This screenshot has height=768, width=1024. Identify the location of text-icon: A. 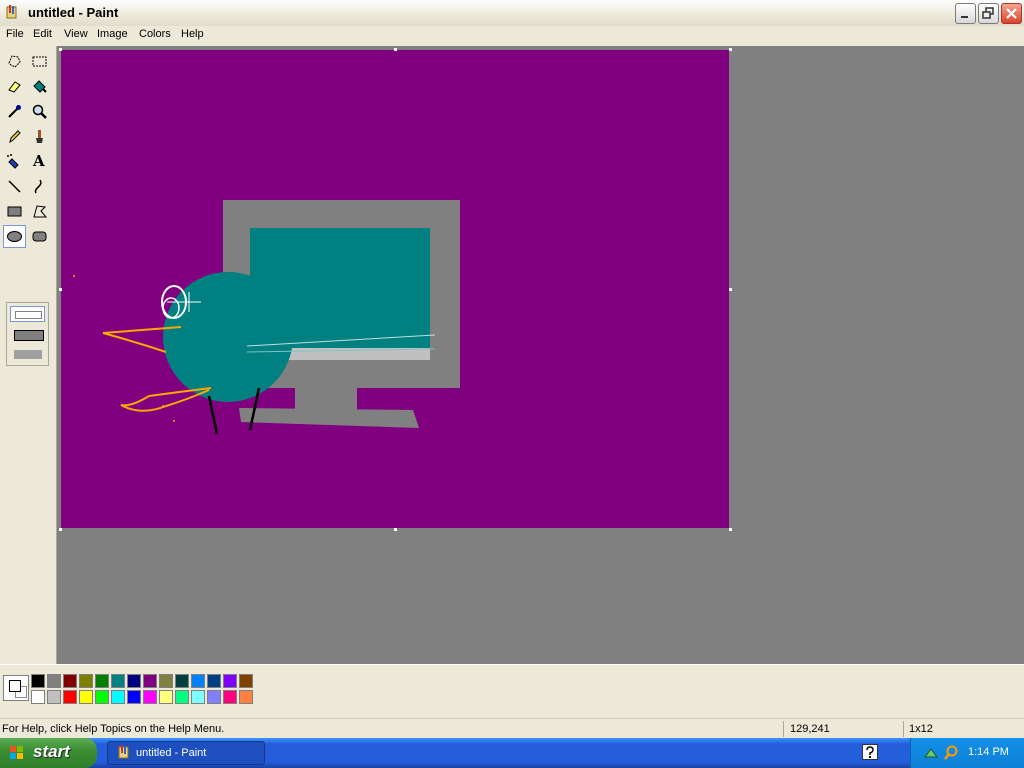
(39, 161).